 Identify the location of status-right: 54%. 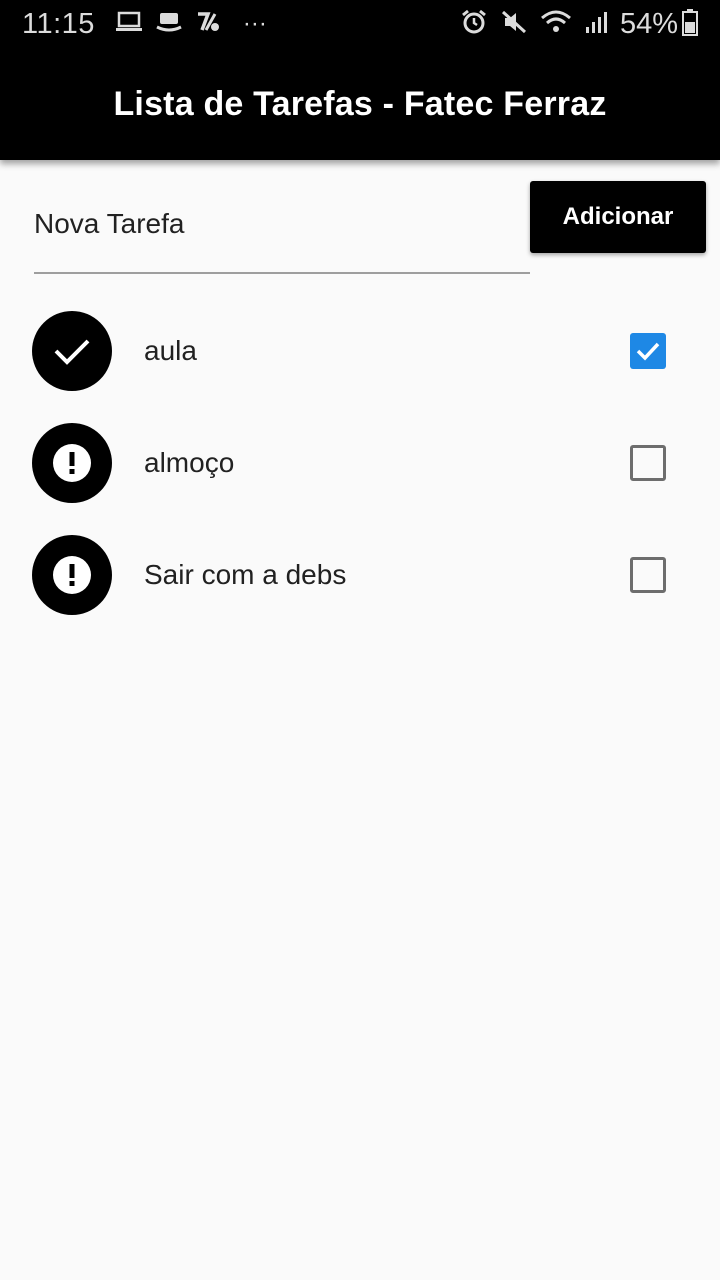
(576, 24).